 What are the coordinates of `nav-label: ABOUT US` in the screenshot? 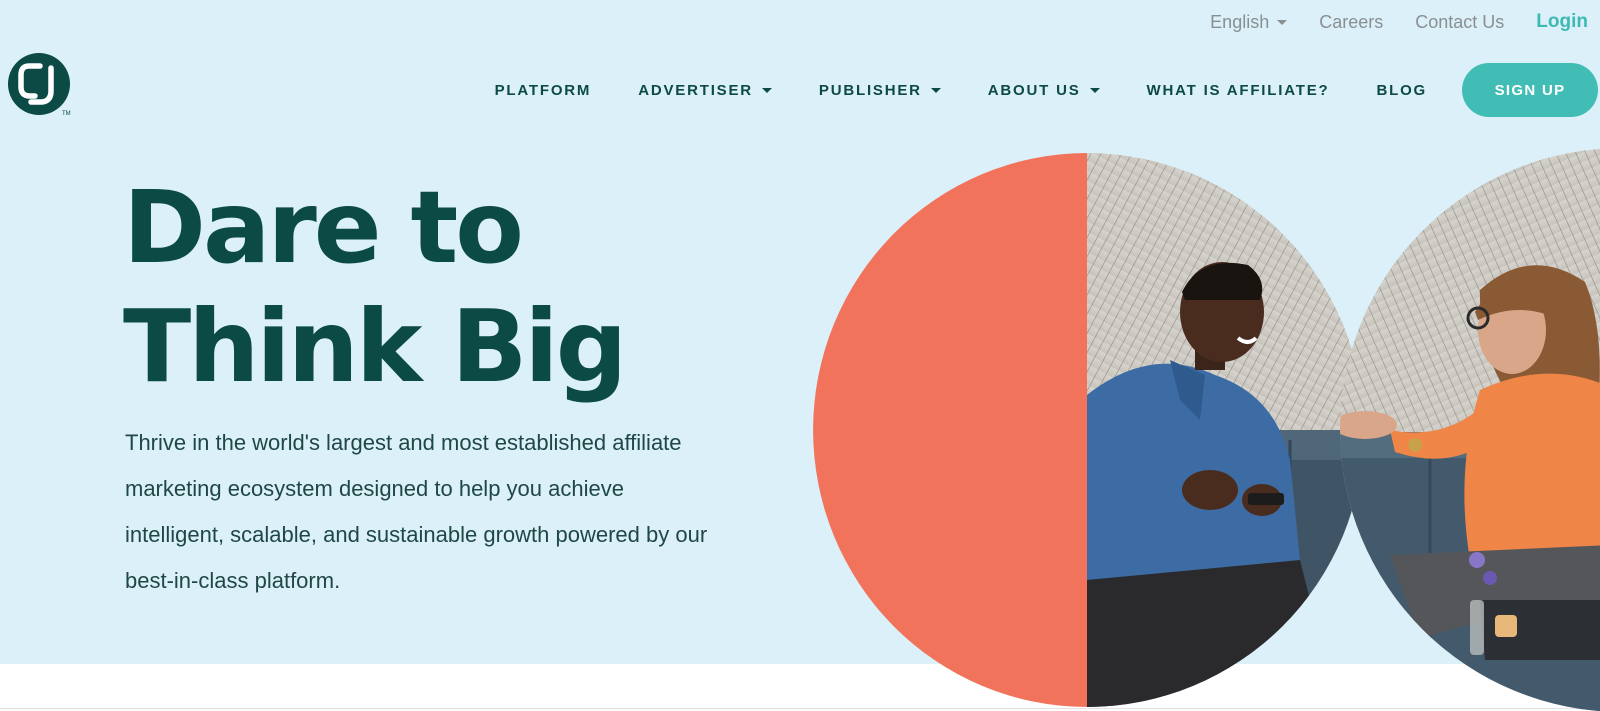 It's located at (1034, 90).